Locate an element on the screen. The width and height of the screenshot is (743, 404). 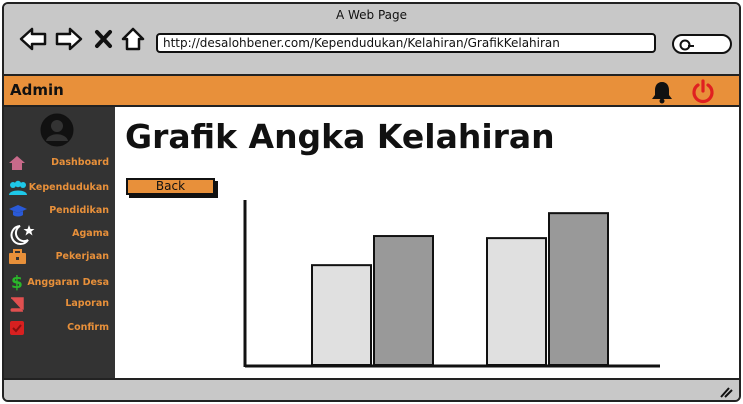
sidebar-item-pekerjaan: Pekerjaan is located at coordinates (59, 258).